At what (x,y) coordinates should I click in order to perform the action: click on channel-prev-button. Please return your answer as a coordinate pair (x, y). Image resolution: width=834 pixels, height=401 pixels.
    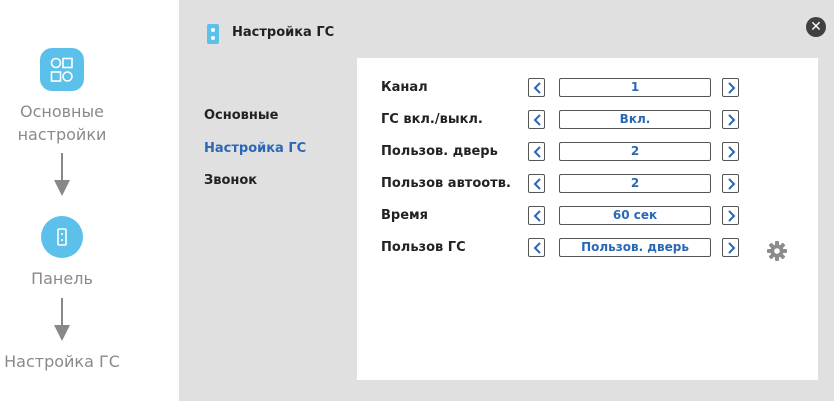
    Looking at the image, I should click on (536, 87).